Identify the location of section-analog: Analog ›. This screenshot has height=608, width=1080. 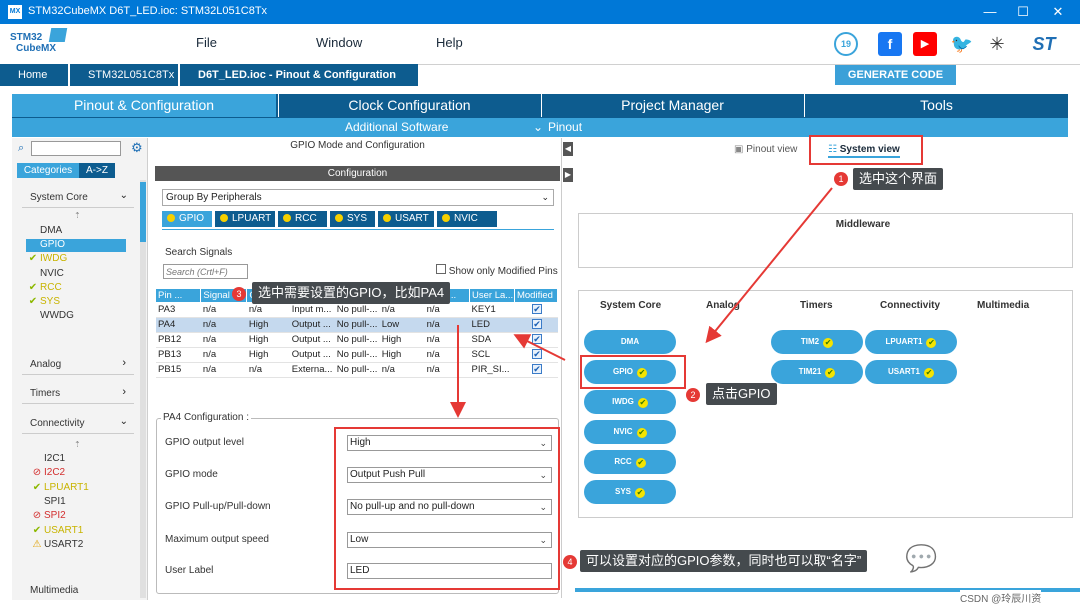
(78, 366).